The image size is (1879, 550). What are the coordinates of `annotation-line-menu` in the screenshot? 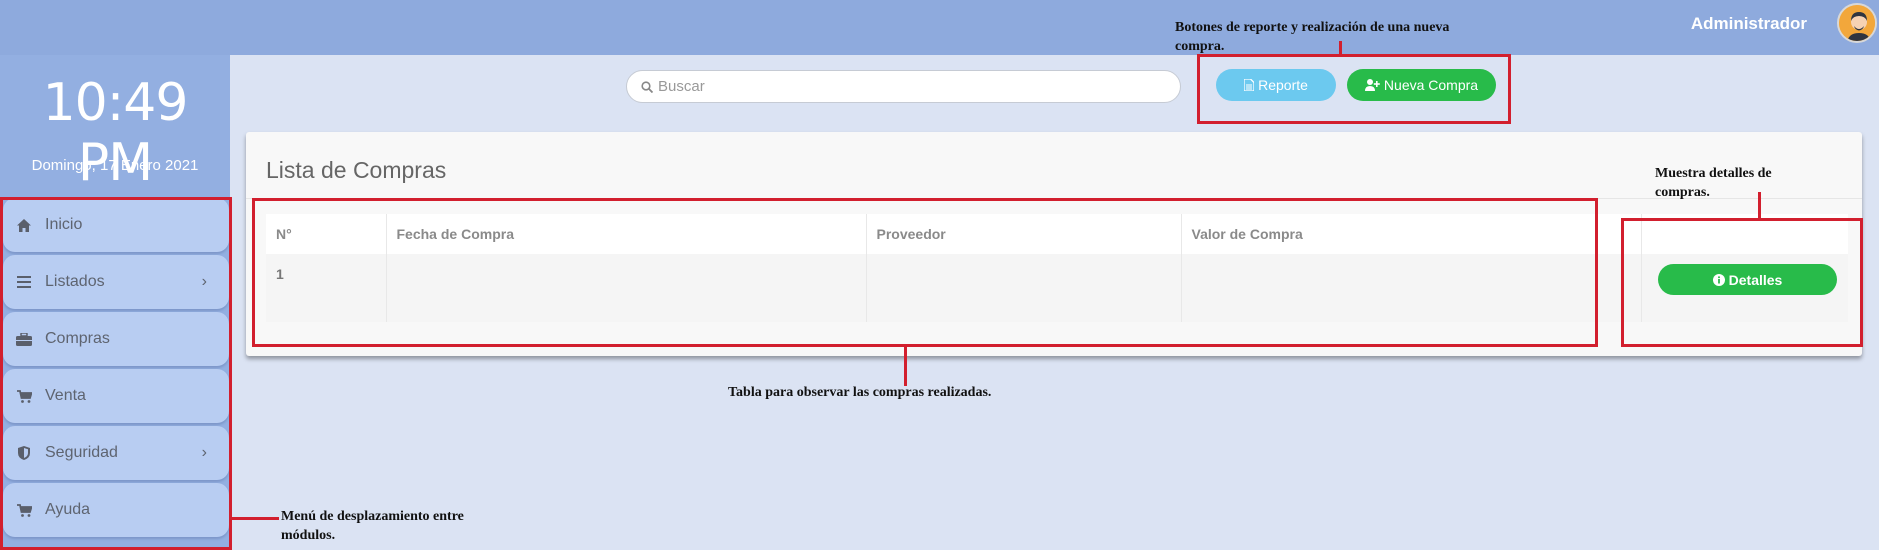 It's located at (255, 518).